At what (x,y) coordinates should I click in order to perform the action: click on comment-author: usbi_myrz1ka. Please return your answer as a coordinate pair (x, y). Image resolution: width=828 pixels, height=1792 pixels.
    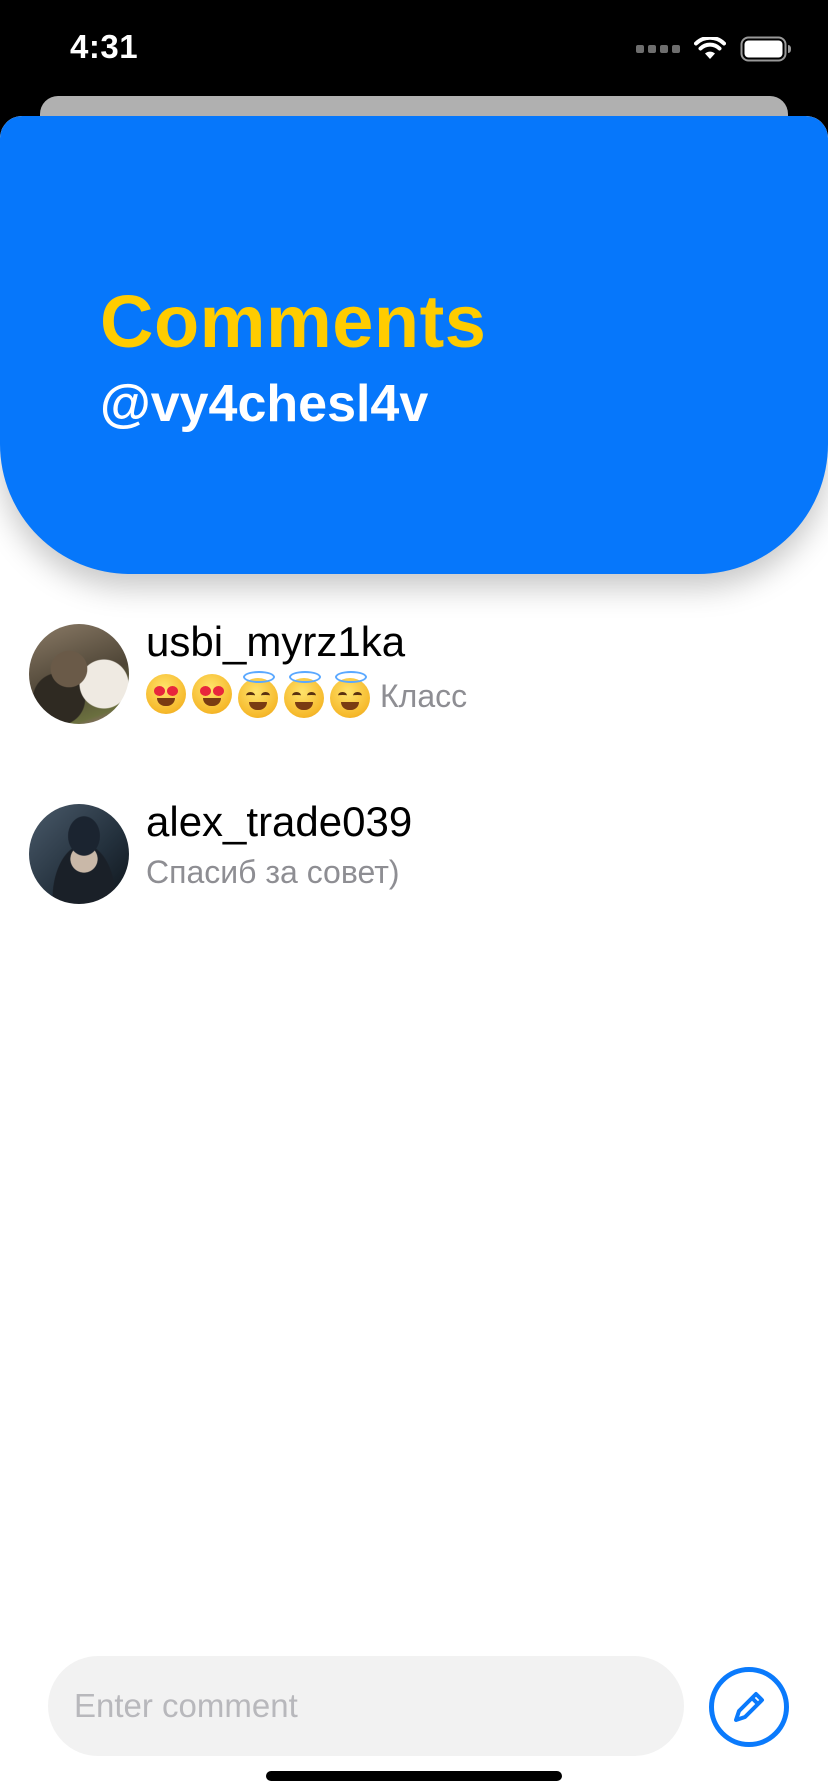
    Looking at the image, I should click on (275, 642).